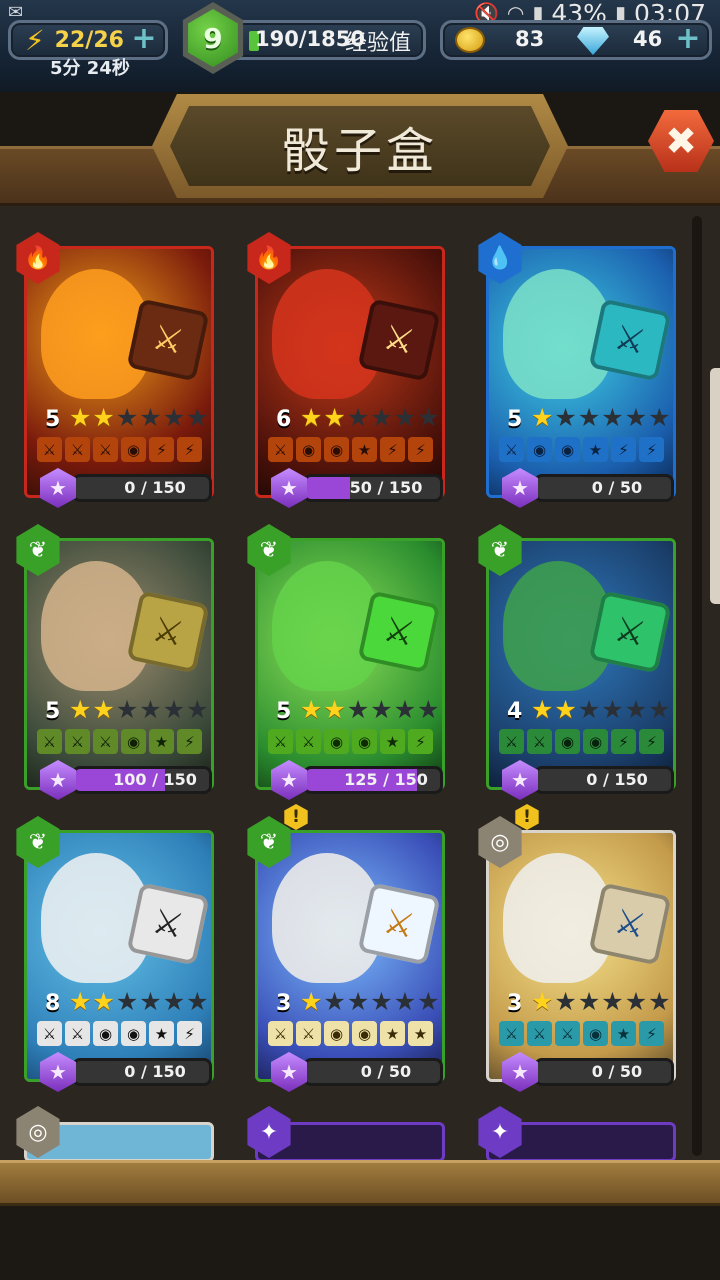 The height and width of the screenshot is (1280, 720). I want to click on dice-card-unicorn: ⚔ 3 ★ ★ ★ ★ ★ ★ ⚔ ⚔ ◉ ◉ ★ ★, so click(350, 956).